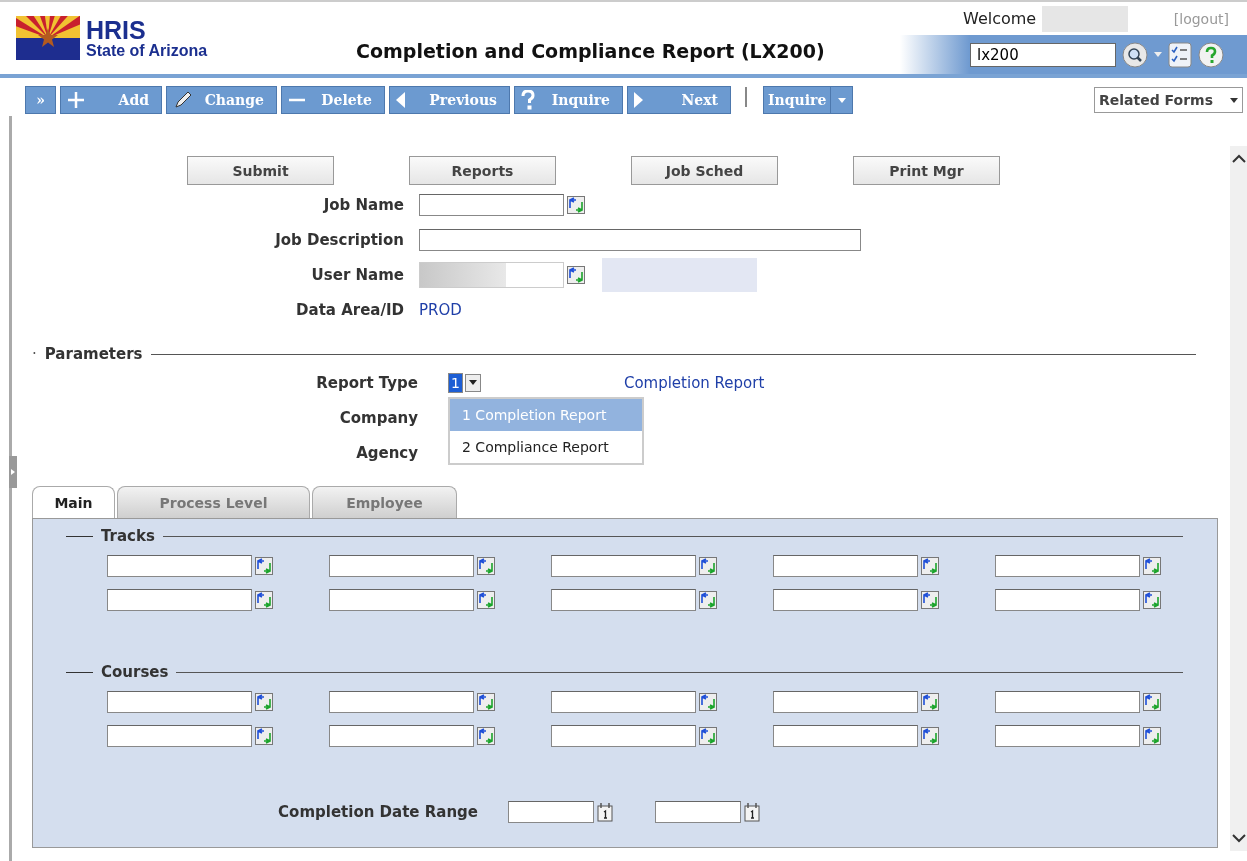 The width and height of the screenshot is (1247, 861). Describe the element at coordinates (367, 382) in the screenshot. I see `field-label: Report Type` at that location.